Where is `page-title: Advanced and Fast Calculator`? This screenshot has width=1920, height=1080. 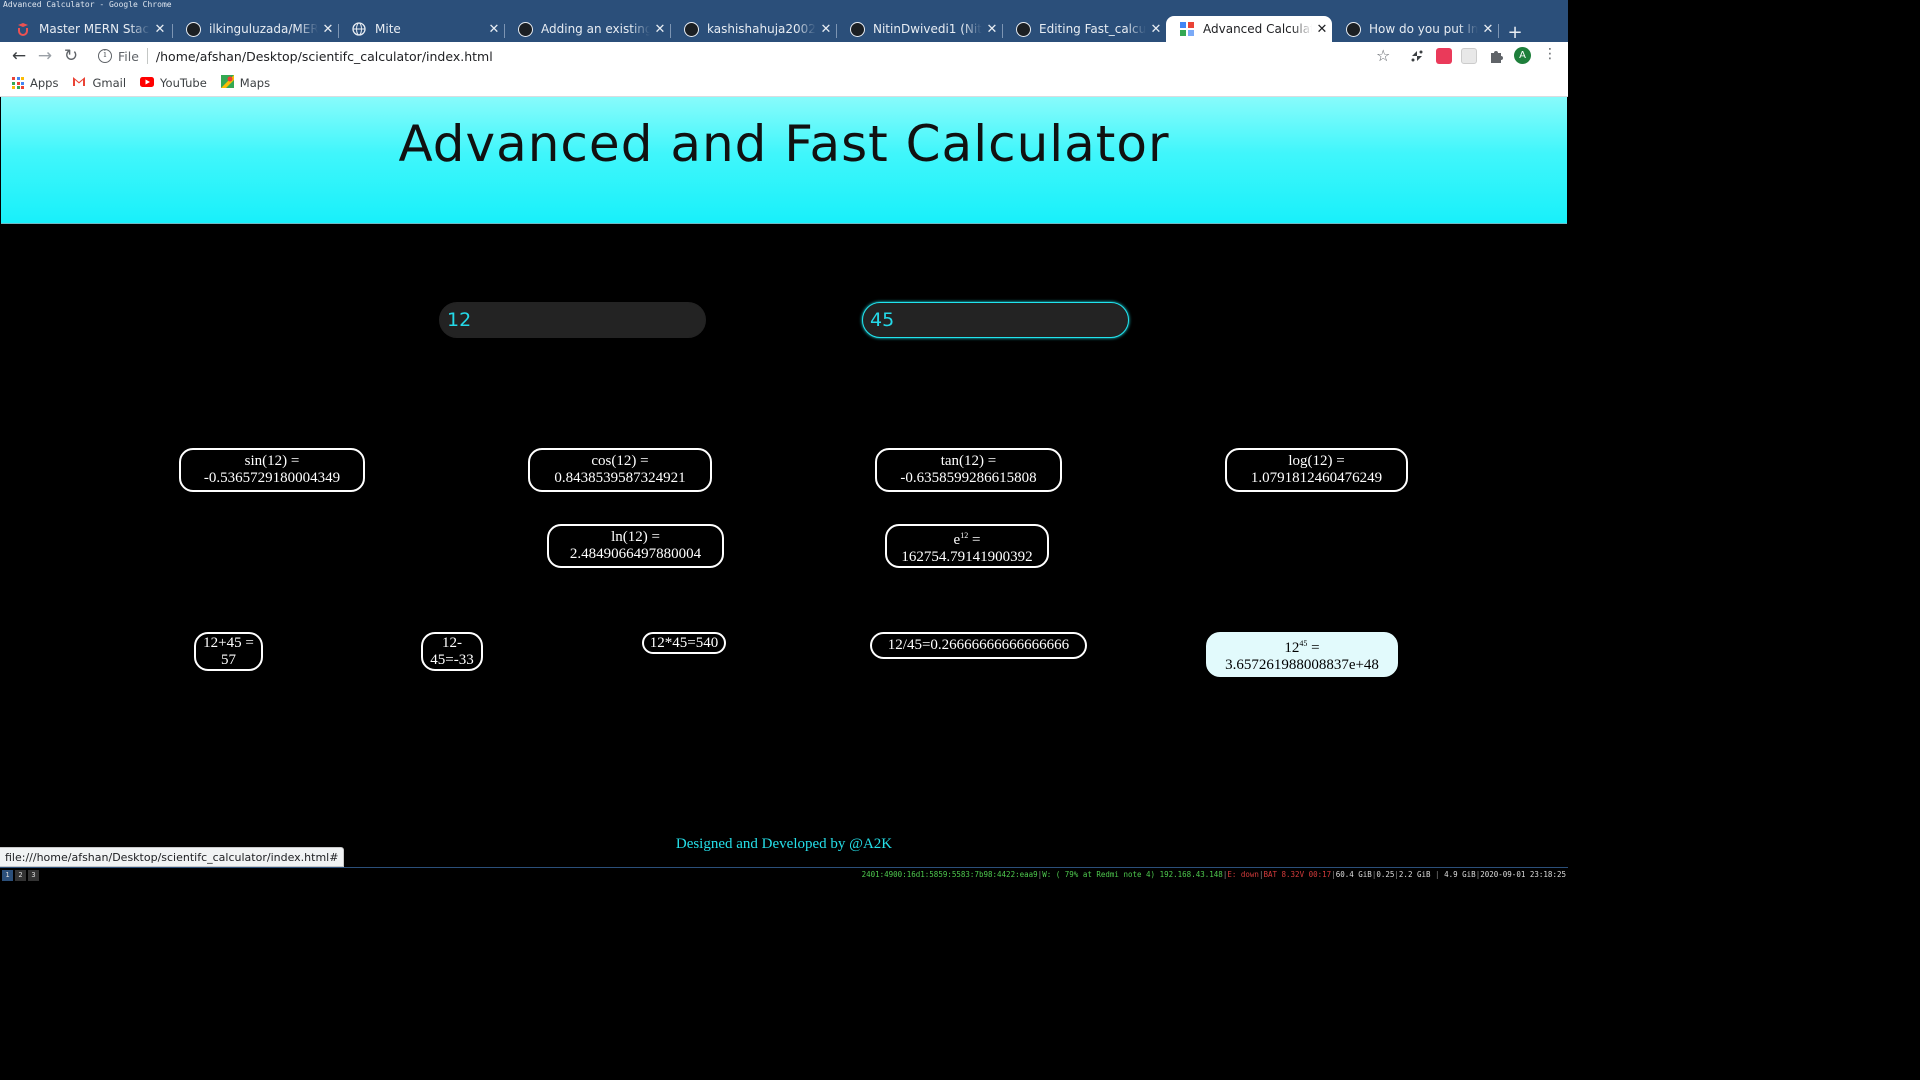 page-title: Advanced and Fast Calculator is located at coordinates (784, 144).